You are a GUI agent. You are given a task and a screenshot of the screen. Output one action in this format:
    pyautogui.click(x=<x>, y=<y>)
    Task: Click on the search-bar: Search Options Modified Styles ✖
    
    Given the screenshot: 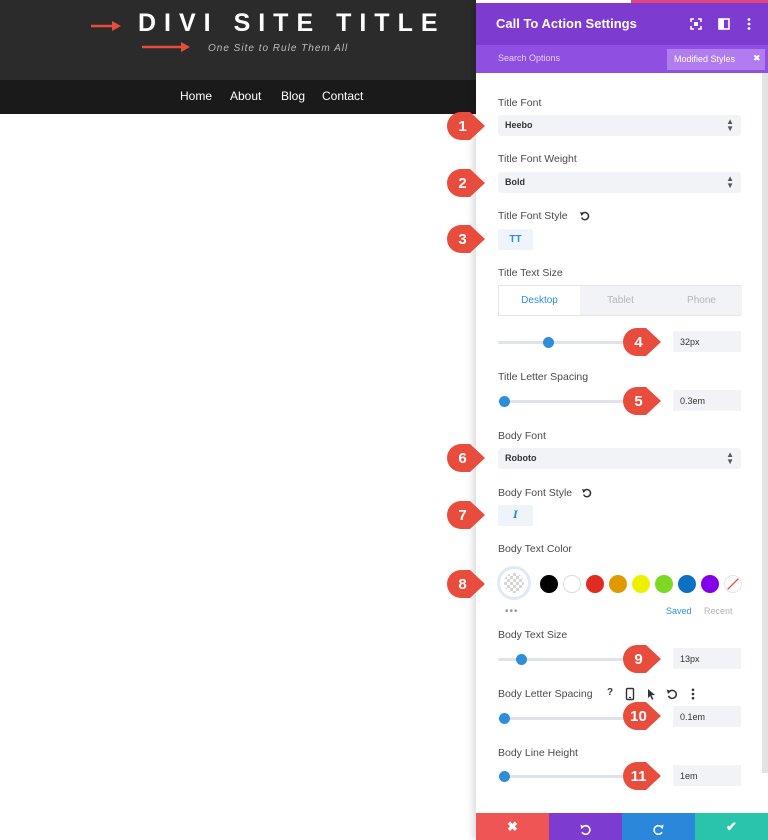 What is the action you would take?
    pyautogui.click(x=622, y=59)
    